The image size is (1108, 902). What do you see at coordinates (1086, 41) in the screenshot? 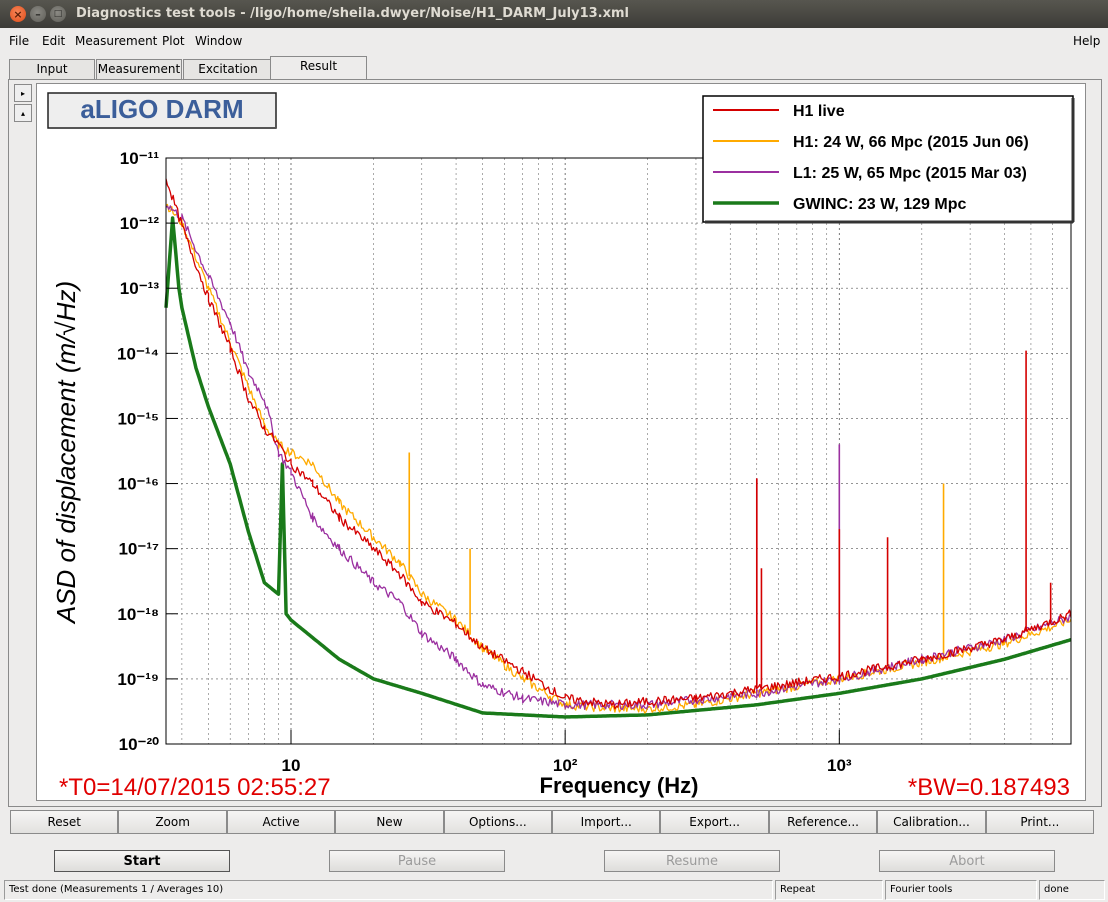
I see `menu-help: Help` at bounding box center [1086, 41].